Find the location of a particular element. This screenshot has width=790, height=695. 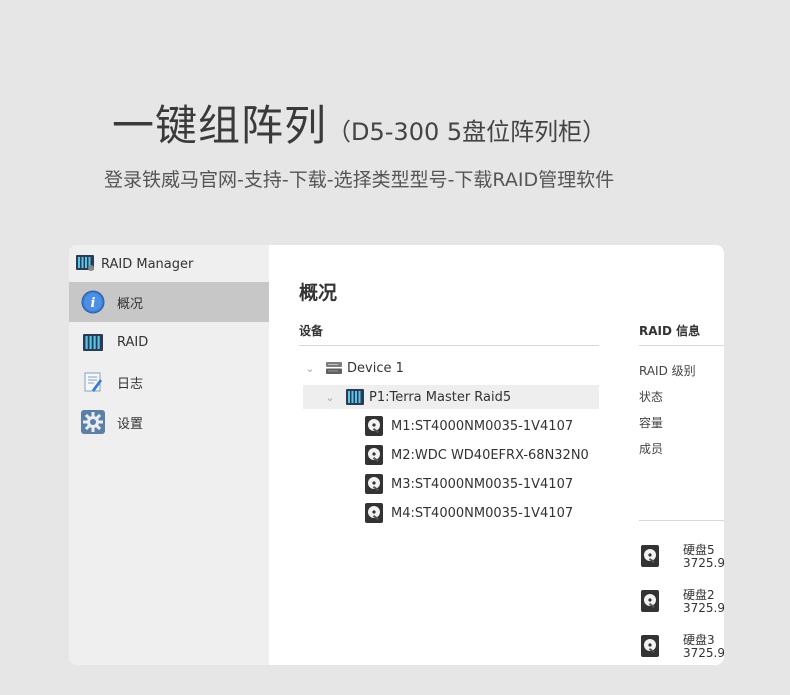

svg-text: i is located at coordinates (93, 303).